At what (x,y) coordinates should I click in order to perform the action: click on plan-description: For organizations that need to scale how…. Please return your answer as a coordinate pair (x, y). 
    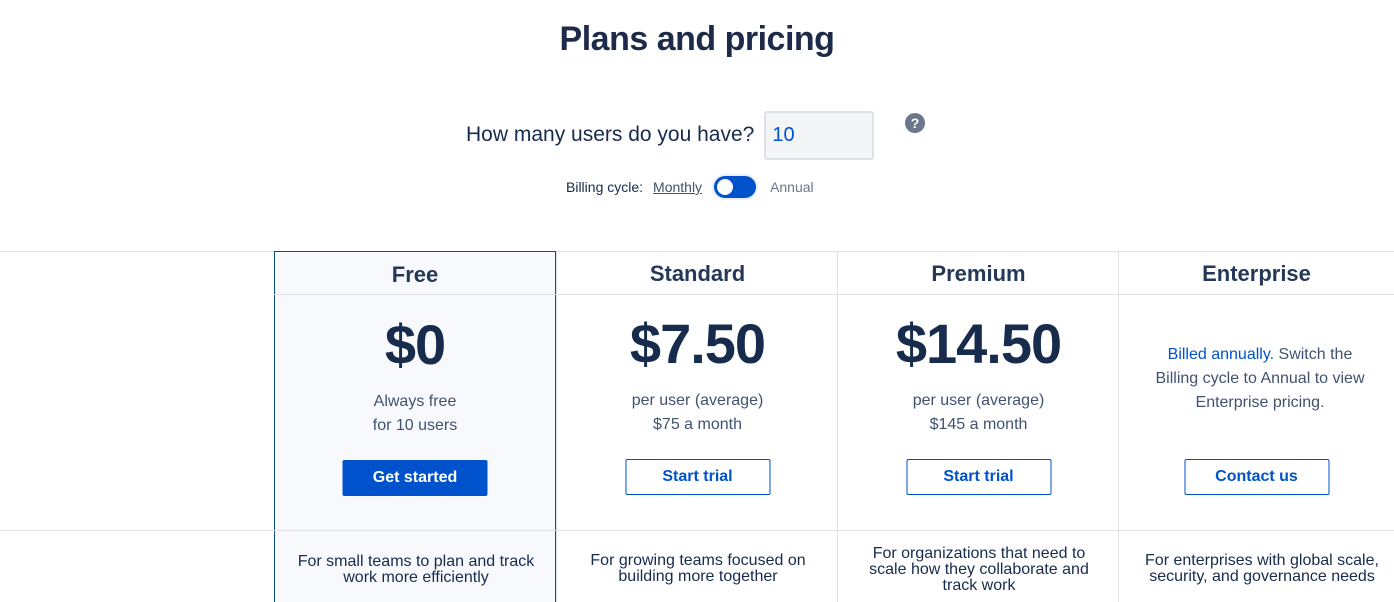
    Looking at the image, I should click on (979, 569).